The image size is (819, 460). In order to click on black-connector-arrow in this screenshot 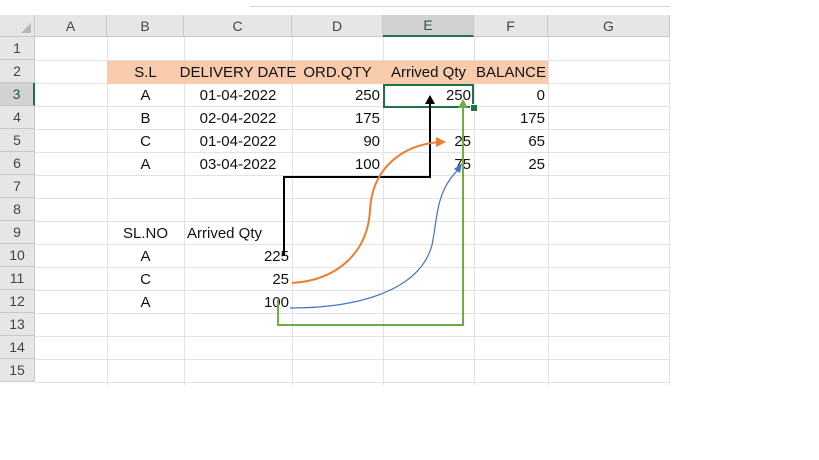, I will do `click(357, 180)`.